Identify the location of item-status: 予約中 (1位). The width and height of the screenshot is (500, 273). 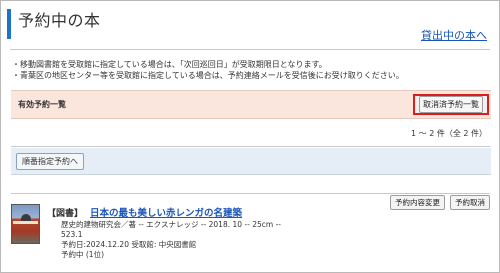
(83, 254).